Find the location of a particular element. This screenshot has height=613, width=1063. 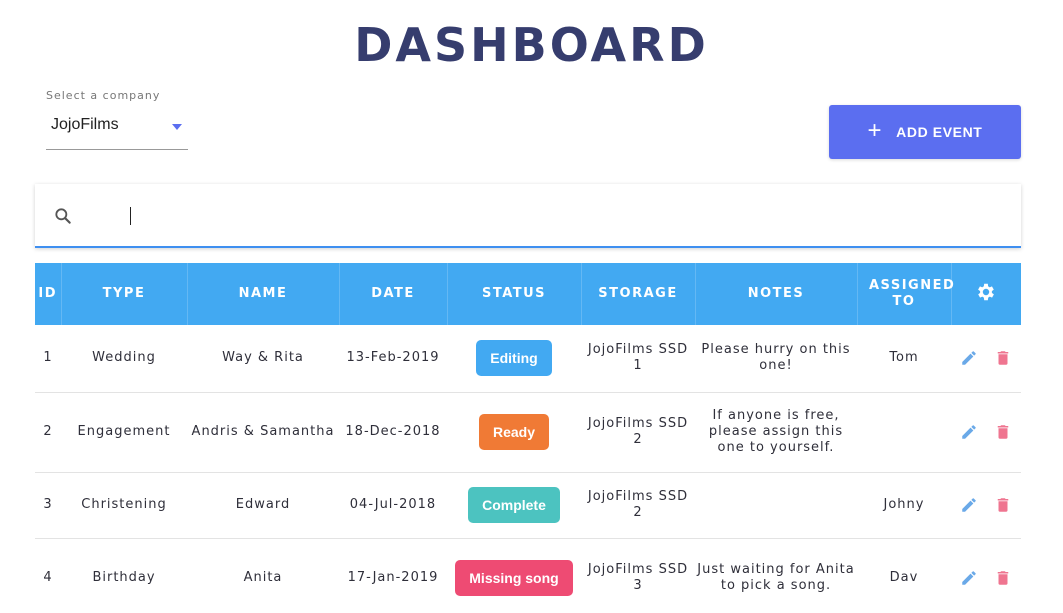

cell-notes: Just waiting for Anita to pick a song. is located at coordinates (776, 575).